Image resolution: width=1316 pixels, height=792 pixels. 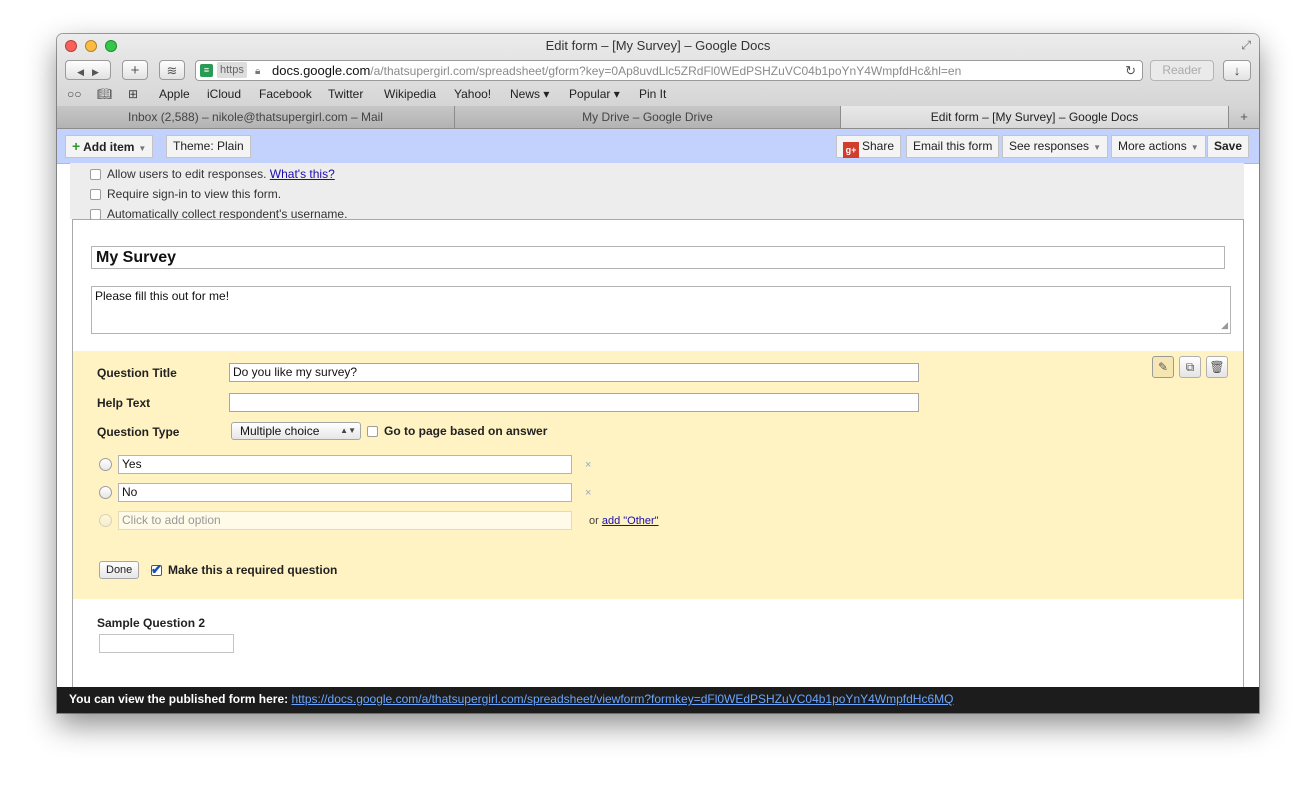 What do you see at coordinates (1035, 117) in the screenshot?
I see `tab-edit-form: Edit form – [My Survey] – Google Docs` at bounding box center [1035, 117].